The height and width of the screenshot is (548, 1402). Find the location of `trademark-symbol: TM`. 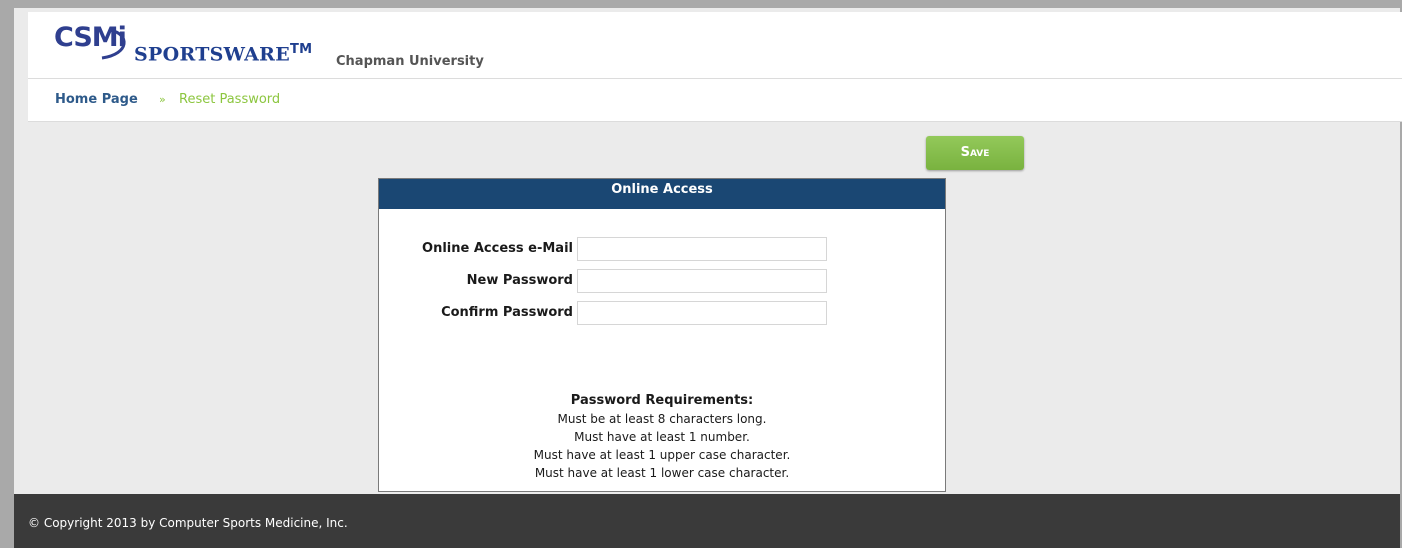

trademark-symbol: TM is located at coordinates (301, 49).